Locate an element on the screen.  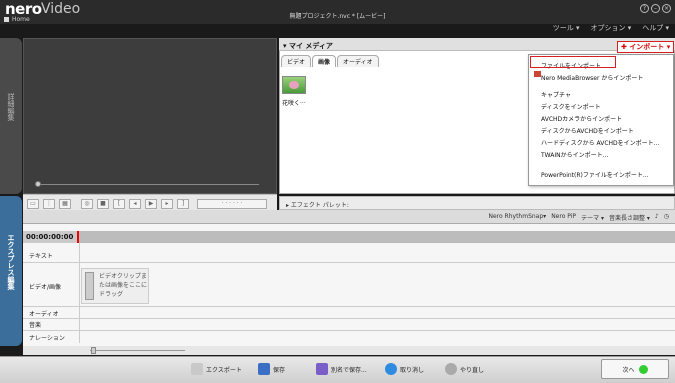
track-music: 音楽 is located at coordinates (35, 325).